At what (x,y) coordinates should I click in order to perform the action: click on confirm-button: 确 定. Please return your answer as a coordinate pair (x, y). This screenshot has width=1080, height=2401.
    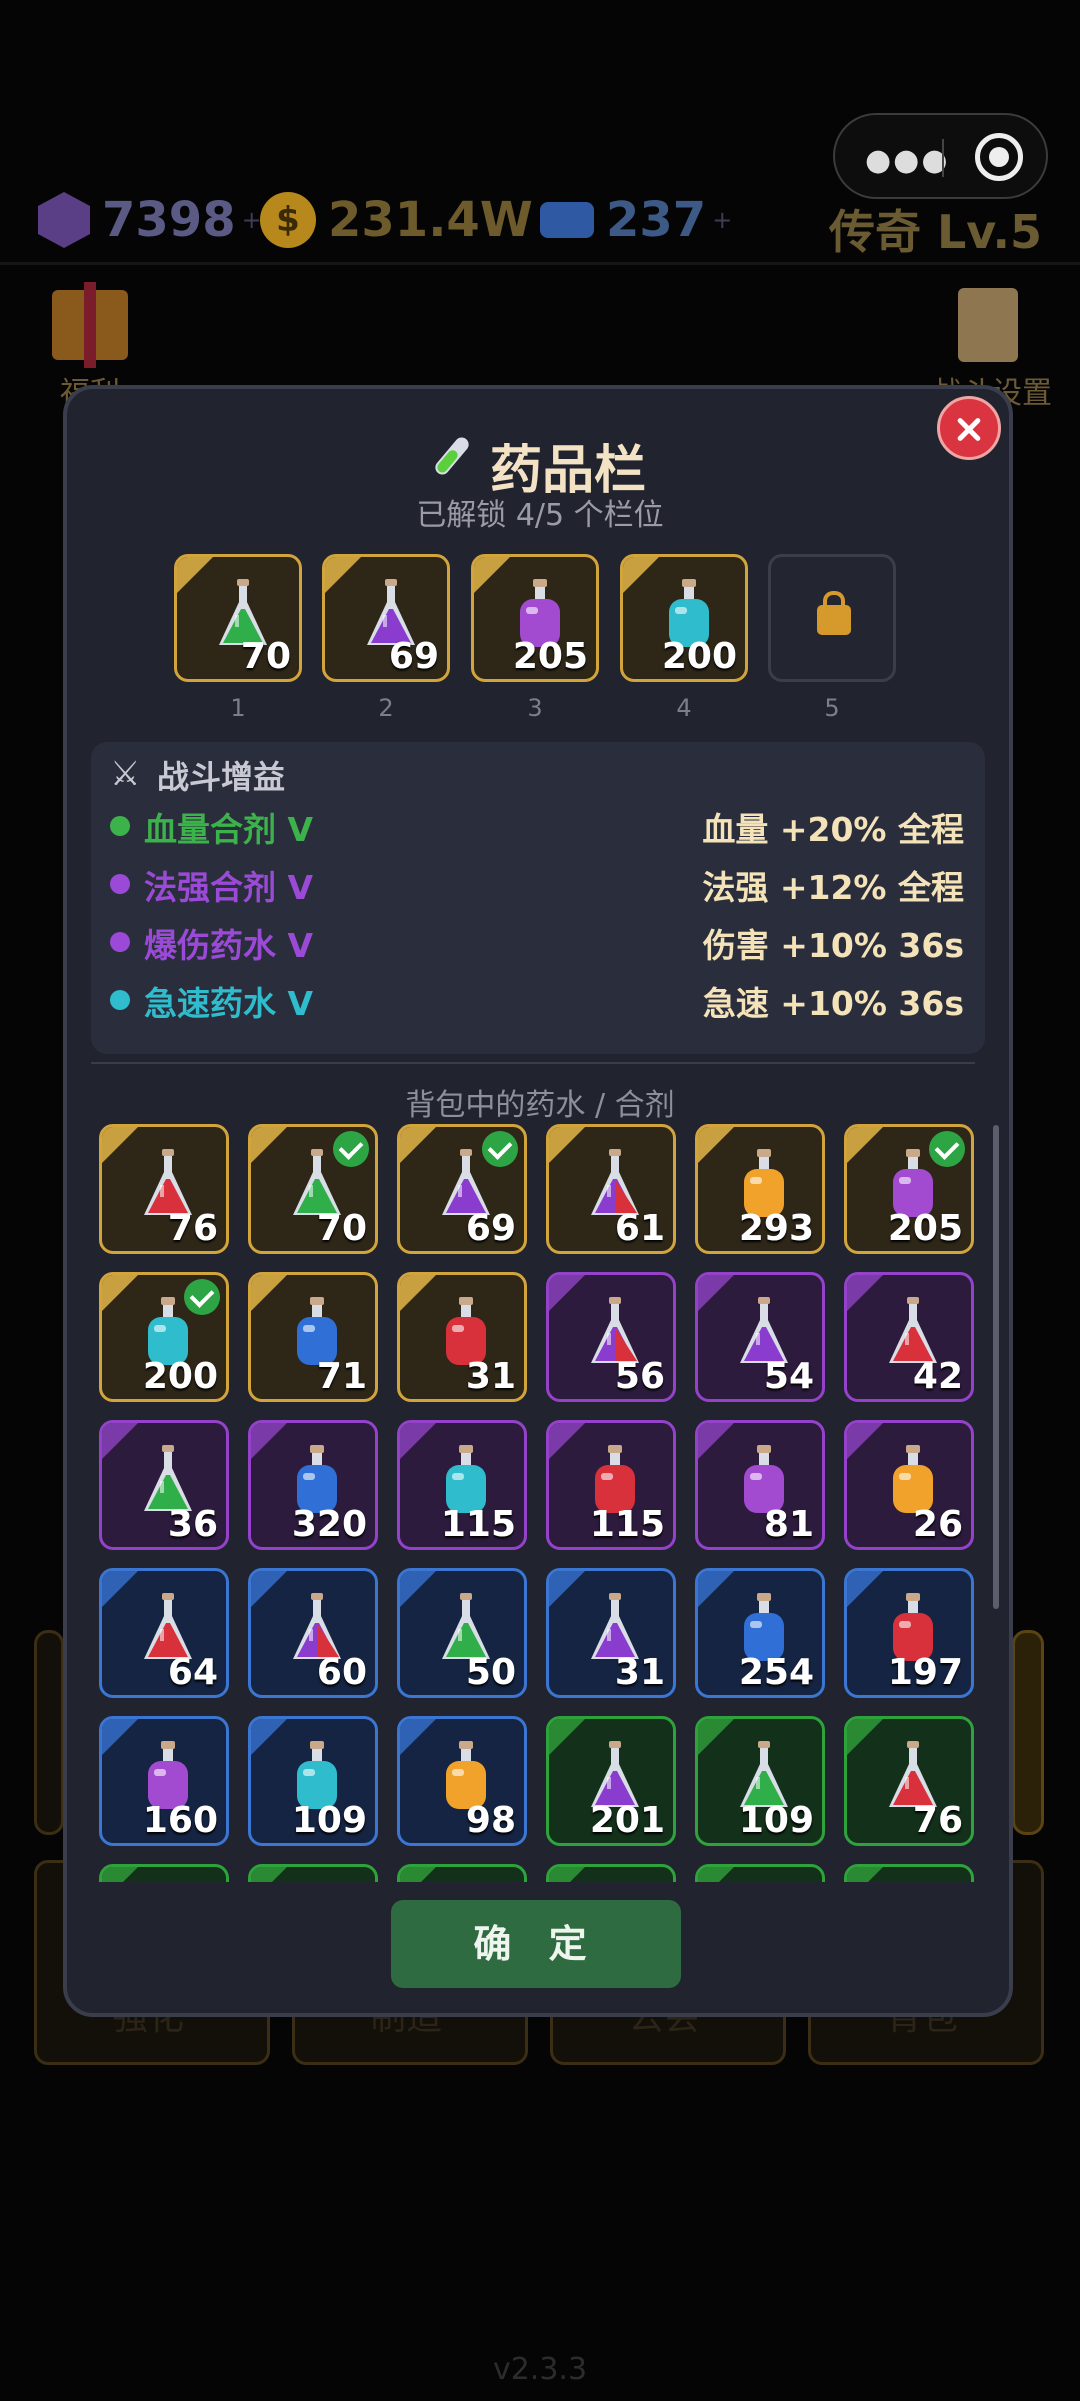
    Looking at the image, I should click on (536, 1944).